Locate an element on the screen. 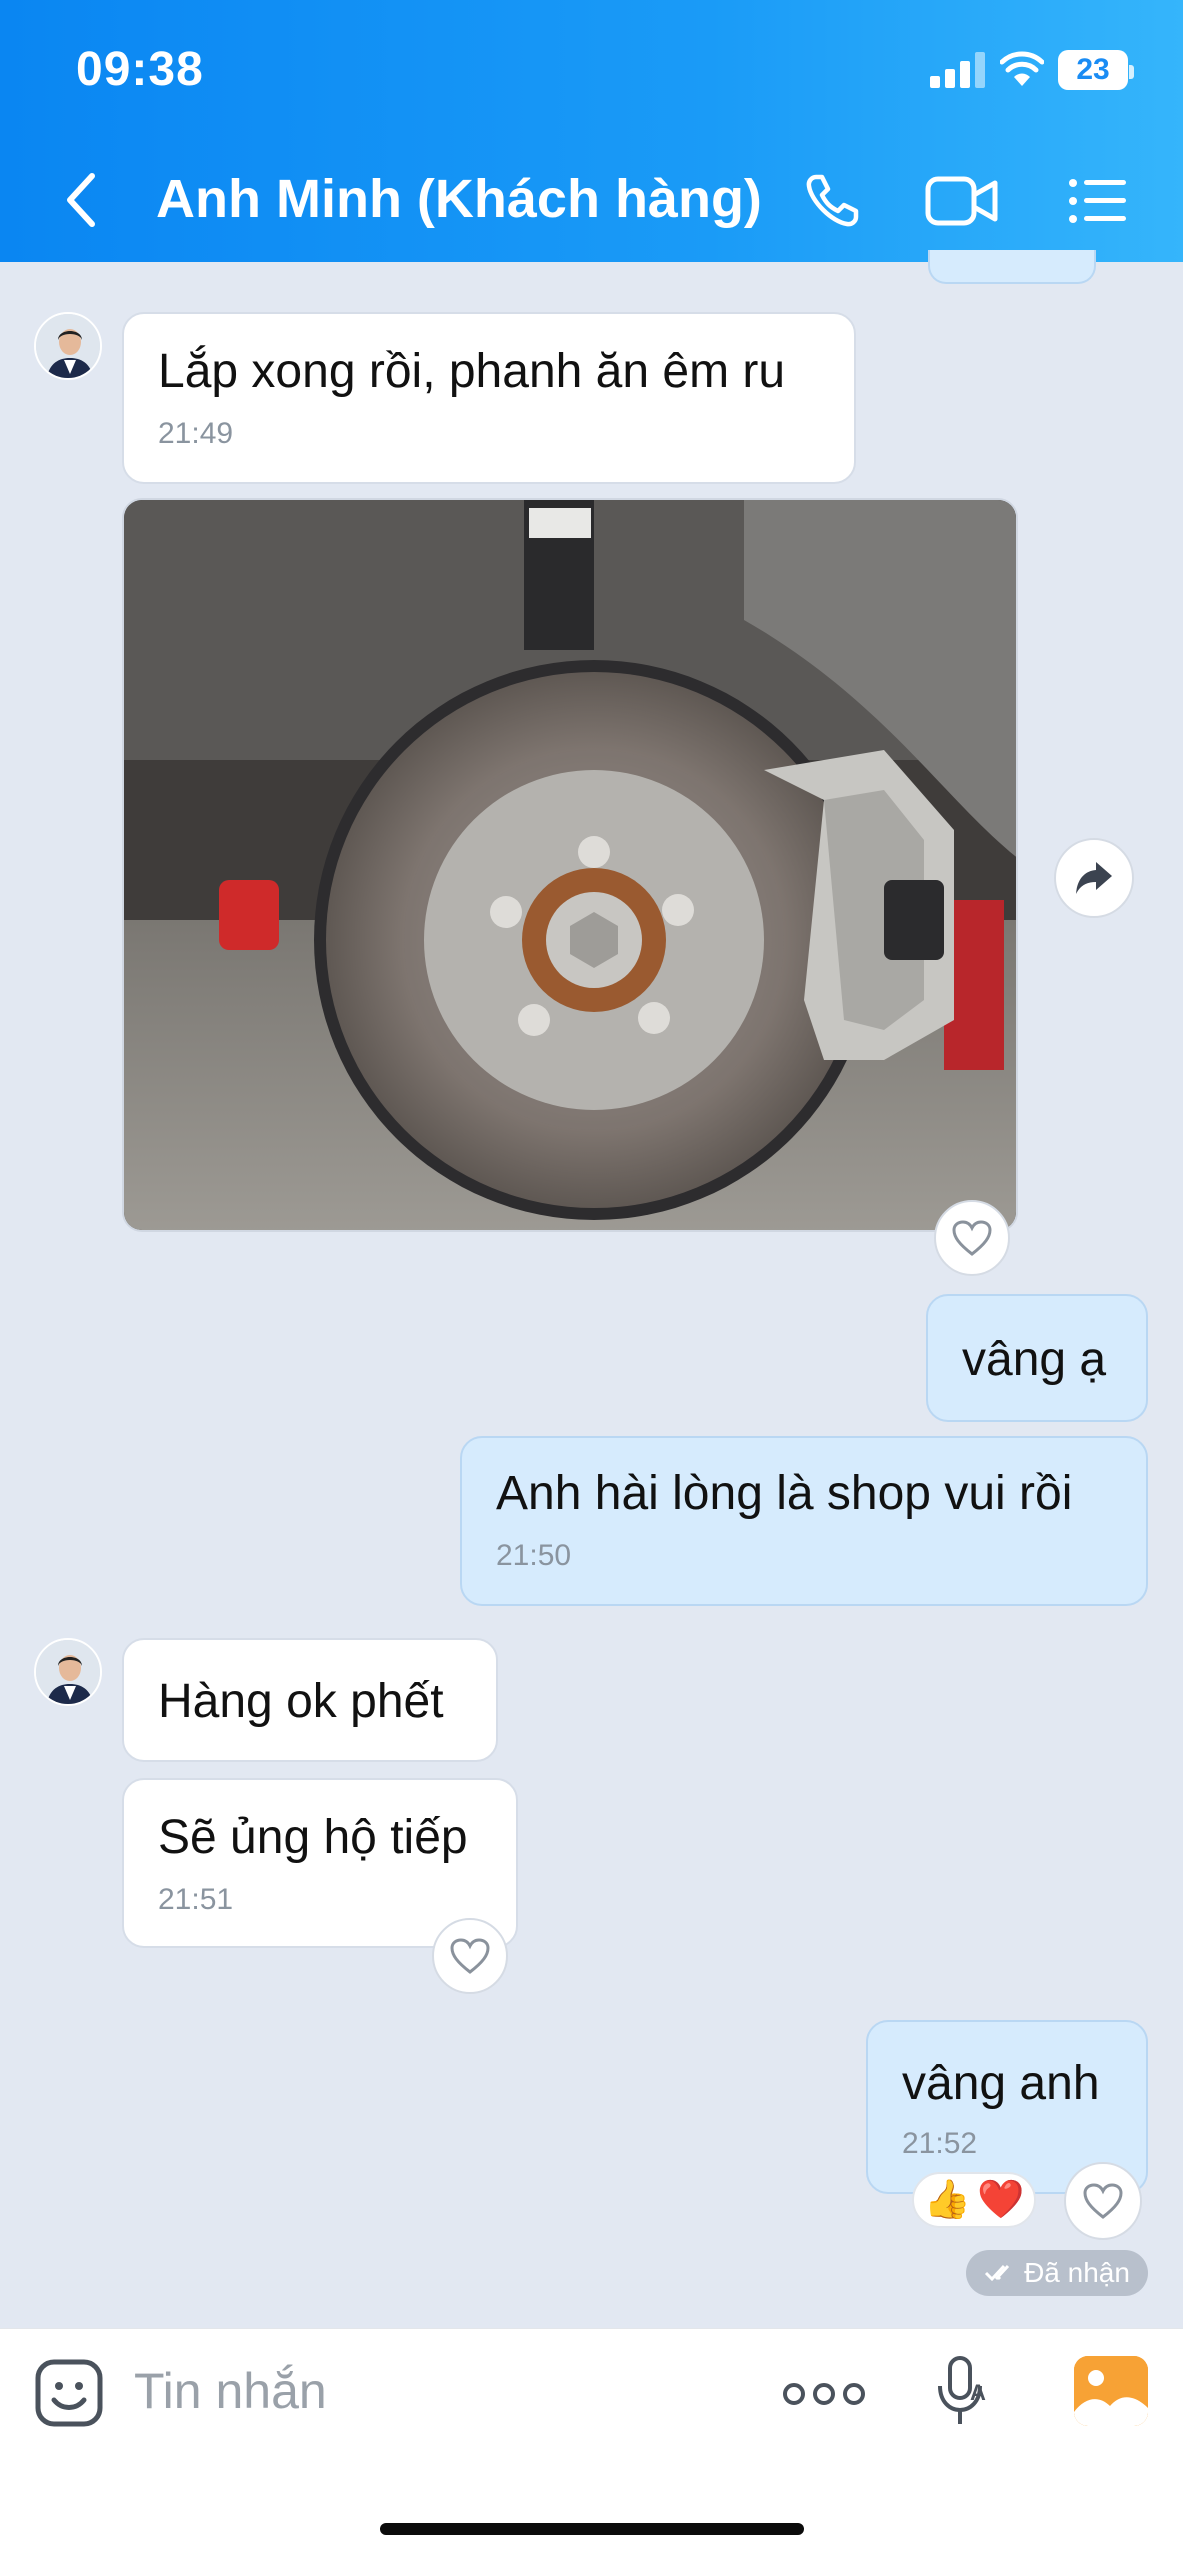  microphone-icon: A is located at coordinates (962, 2390).